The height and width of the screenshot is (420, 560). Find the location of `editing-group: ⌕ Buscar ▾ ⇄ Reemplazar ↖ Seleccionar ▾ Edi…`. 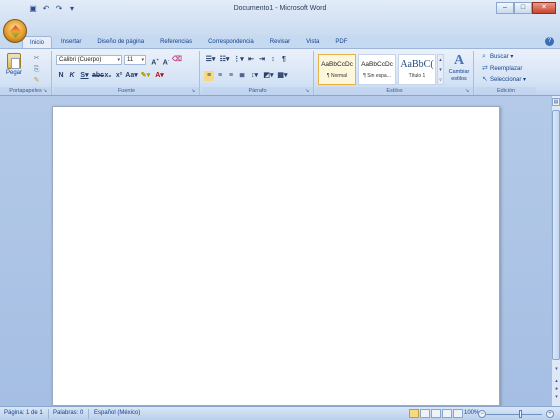

editing-group: ⌕ Buscar ▾ ⇄ Reemplazar ↖ Seleccionar ▾ Edi… is located at coordinates (506, 73).